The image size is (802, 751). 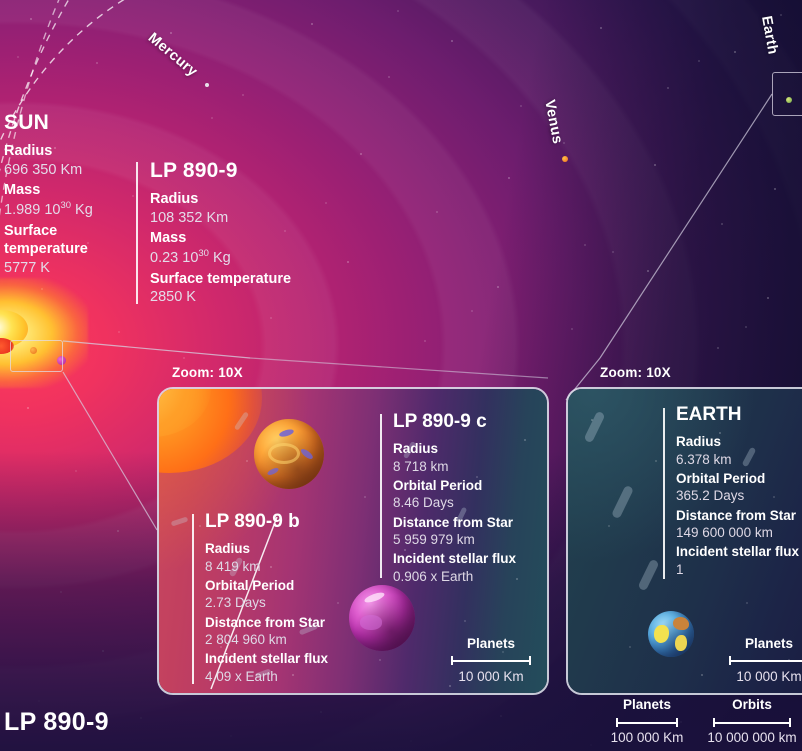 What do you see at coordinates (721, 478) in the screenshot?
I see `earth-period-label: Orbital Period` at bounding box center [721, 478].